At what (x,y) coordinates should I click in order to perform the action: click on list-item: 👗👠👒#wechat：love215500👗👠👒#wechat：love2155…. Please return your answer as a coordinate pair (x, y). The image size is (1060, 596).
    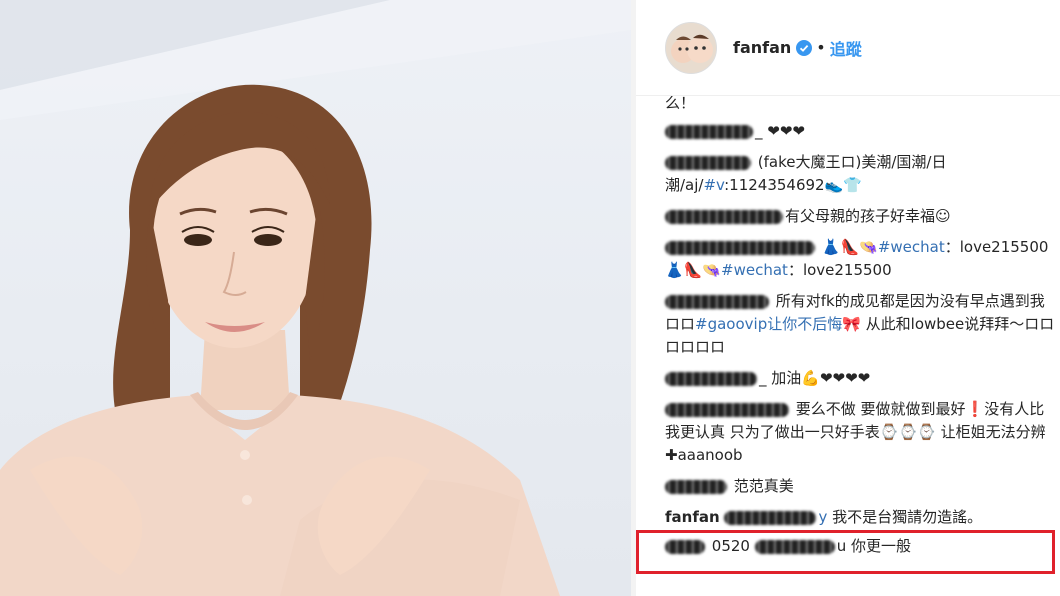
    Looking at the image, I should click on (861, 259).